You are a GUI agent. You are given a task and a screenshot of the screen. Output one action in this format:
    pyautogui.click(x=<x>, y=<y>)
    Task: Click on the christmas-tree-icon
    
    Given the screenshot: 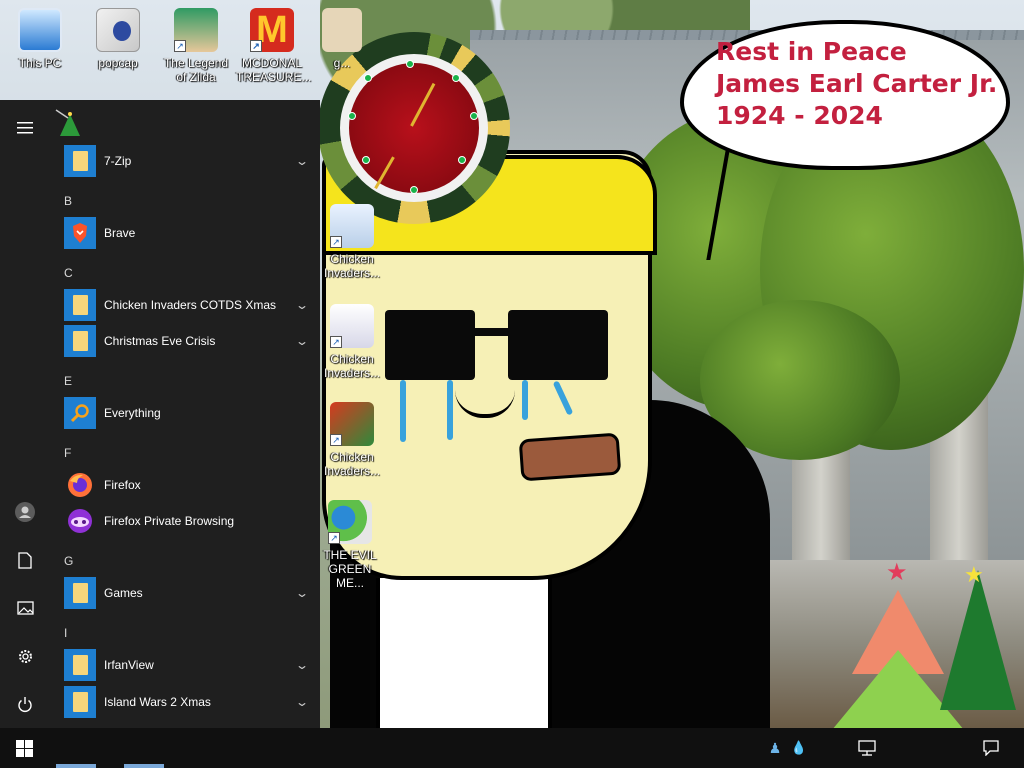 What is the action you would take?
    pyautogui.click(x=69, y=124)
    